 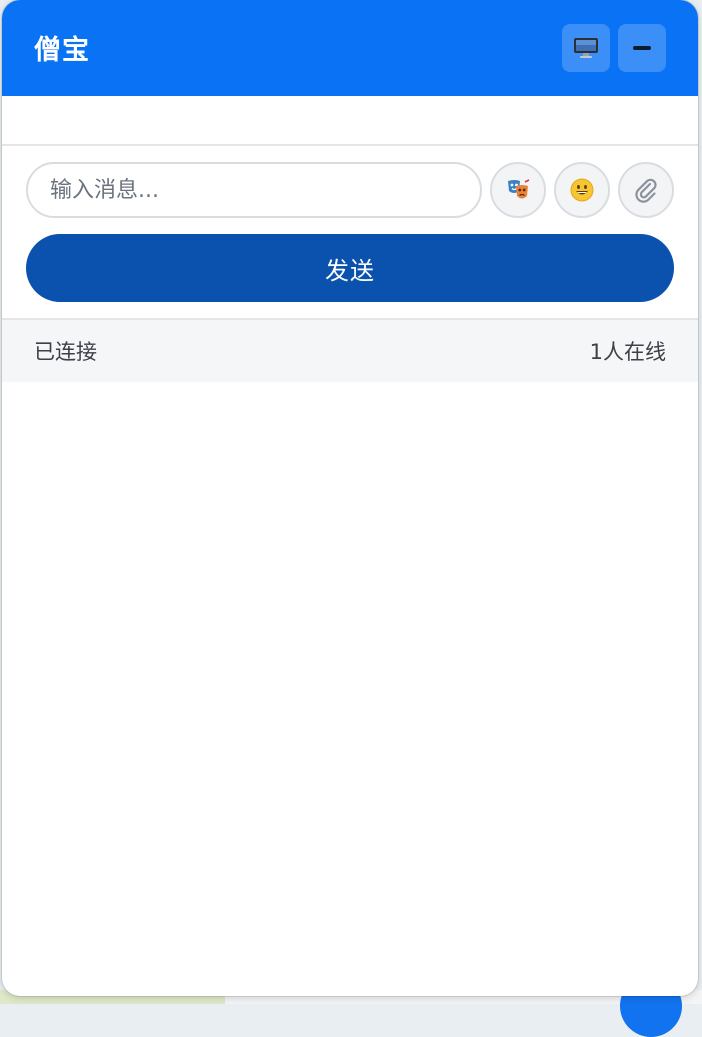 I want to click on chat-header: 僧宝, so click(x=350, y=48).